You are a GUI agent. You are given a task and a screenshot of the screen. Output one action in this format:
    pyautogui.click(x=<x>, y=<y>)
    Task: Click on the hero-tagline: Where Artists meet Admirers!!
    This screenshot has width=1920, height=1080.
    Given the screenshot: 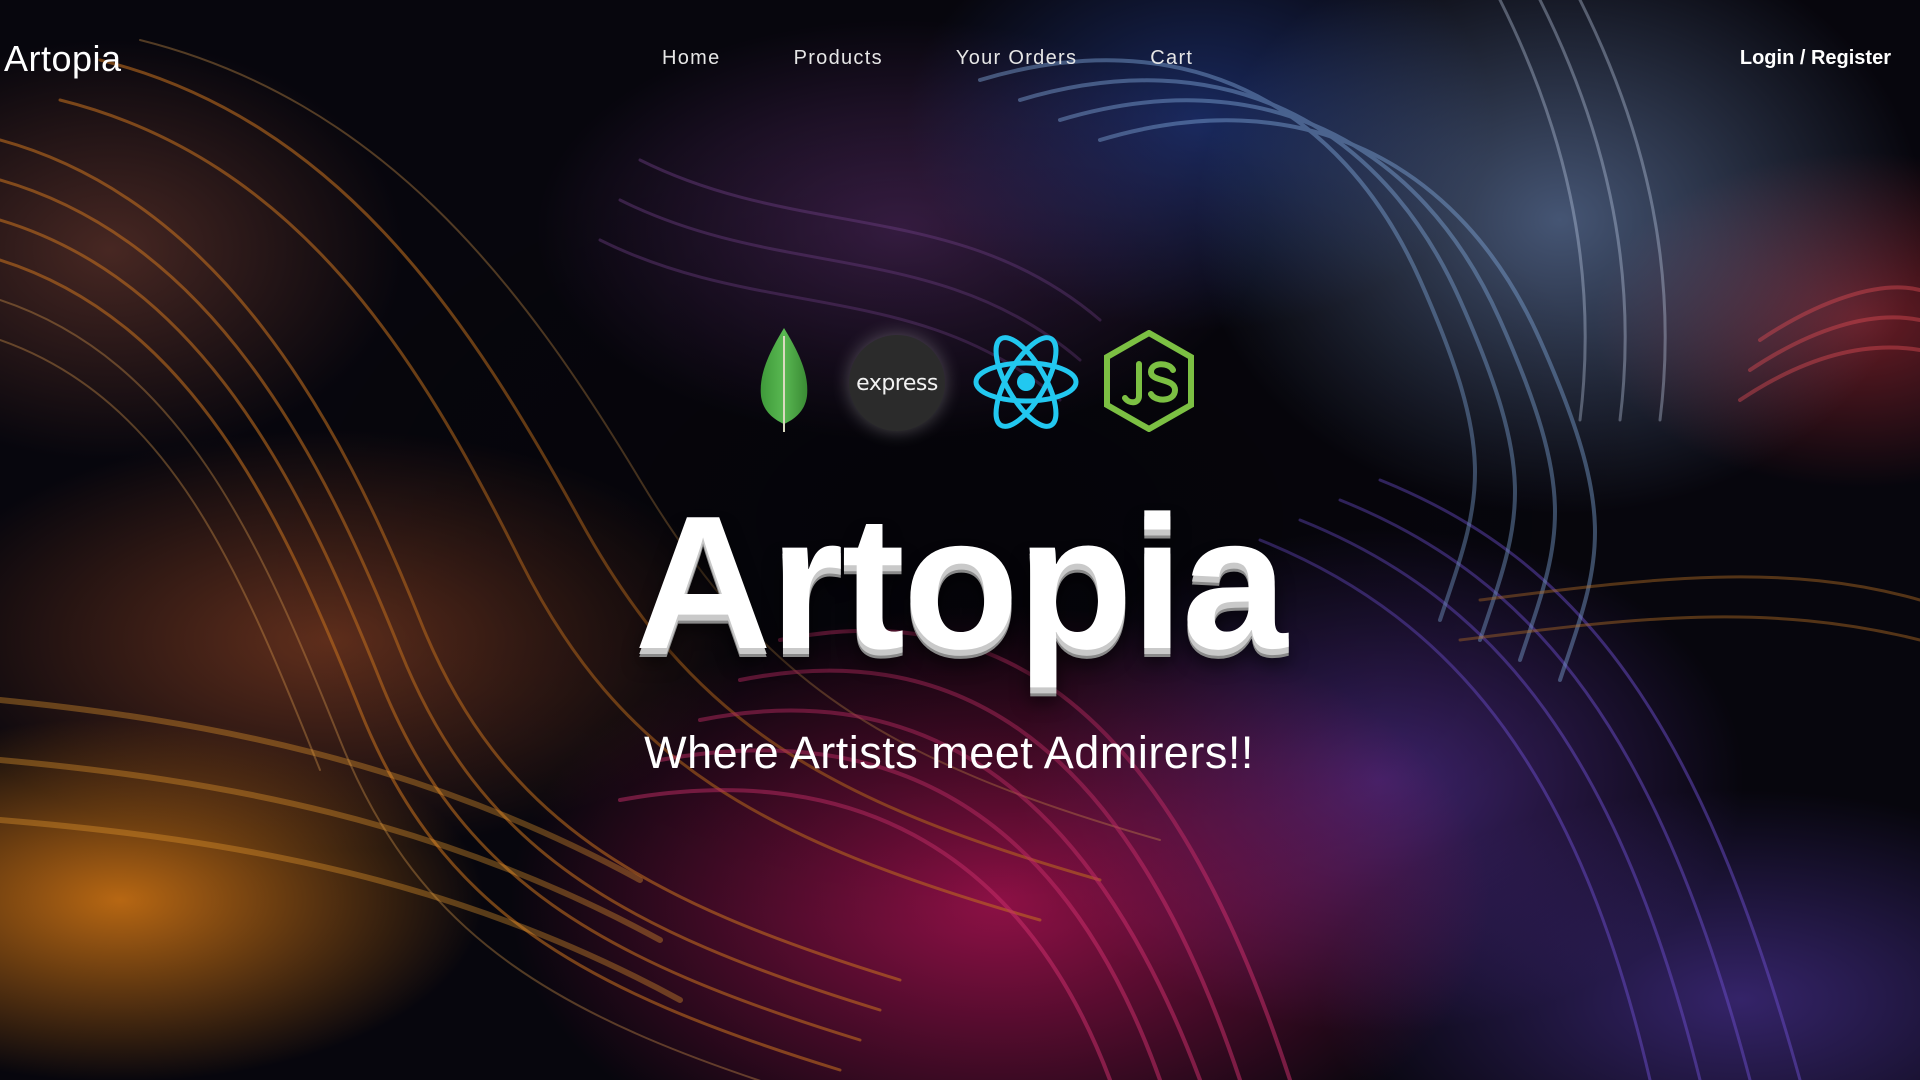 What is the action you would take?
    pyautogui.click(x=949, y=752)
    